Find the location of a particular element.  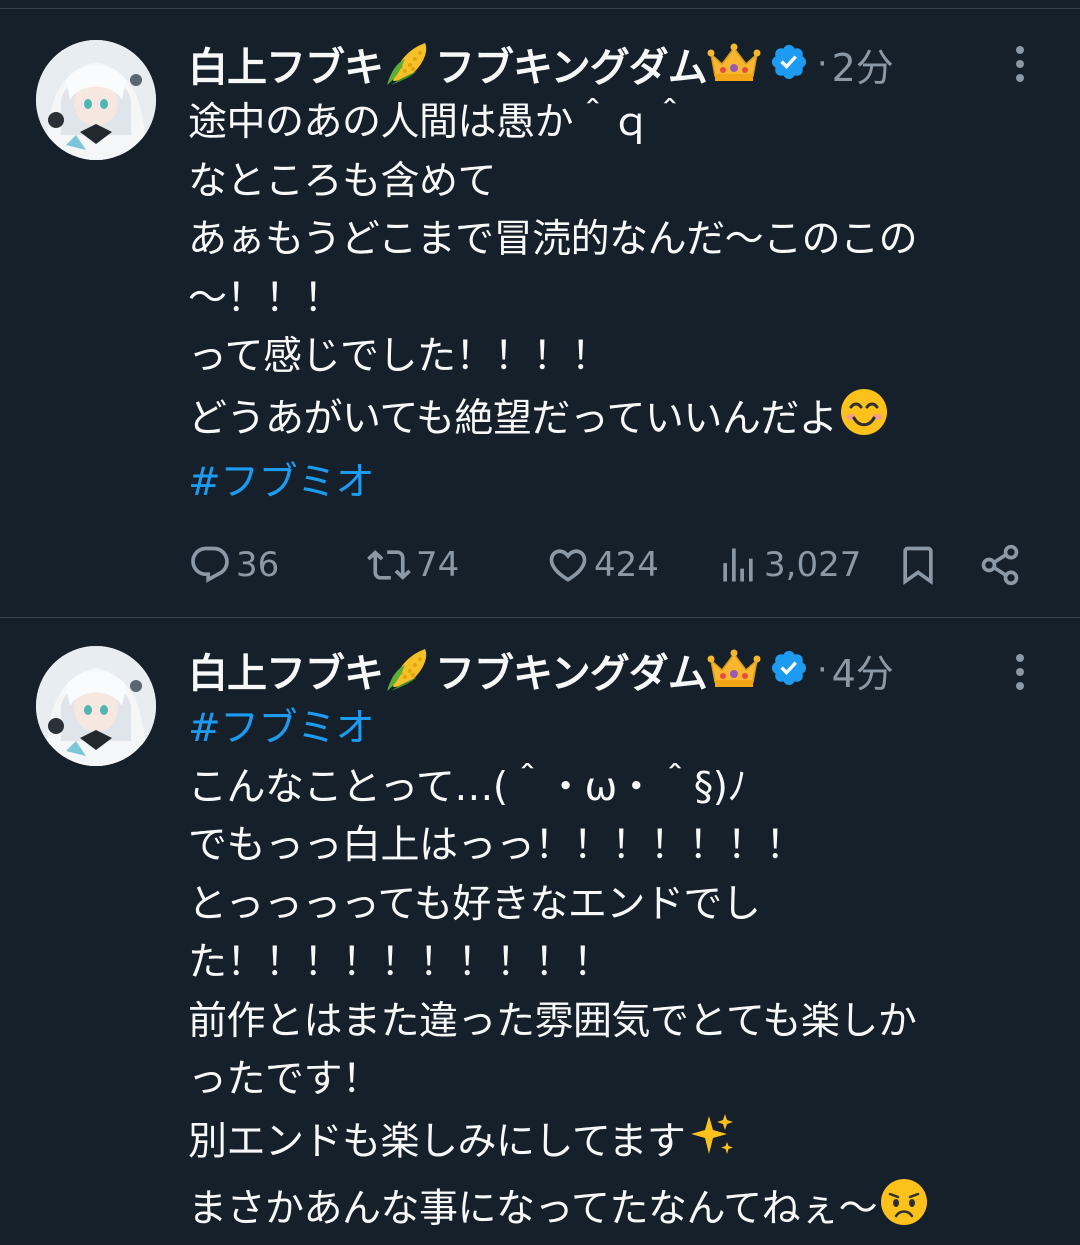

like-button: 424 is located at coordinates (602, 565).